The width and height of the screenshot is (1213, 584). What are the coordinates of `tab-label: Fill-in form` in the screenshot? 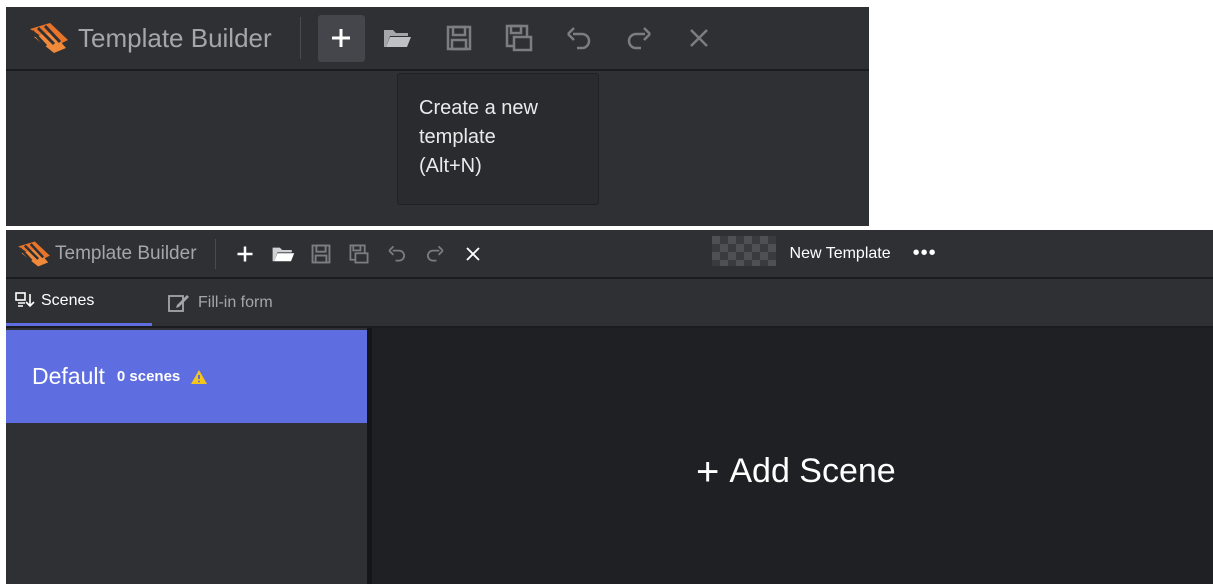 It's located at (235, 302).